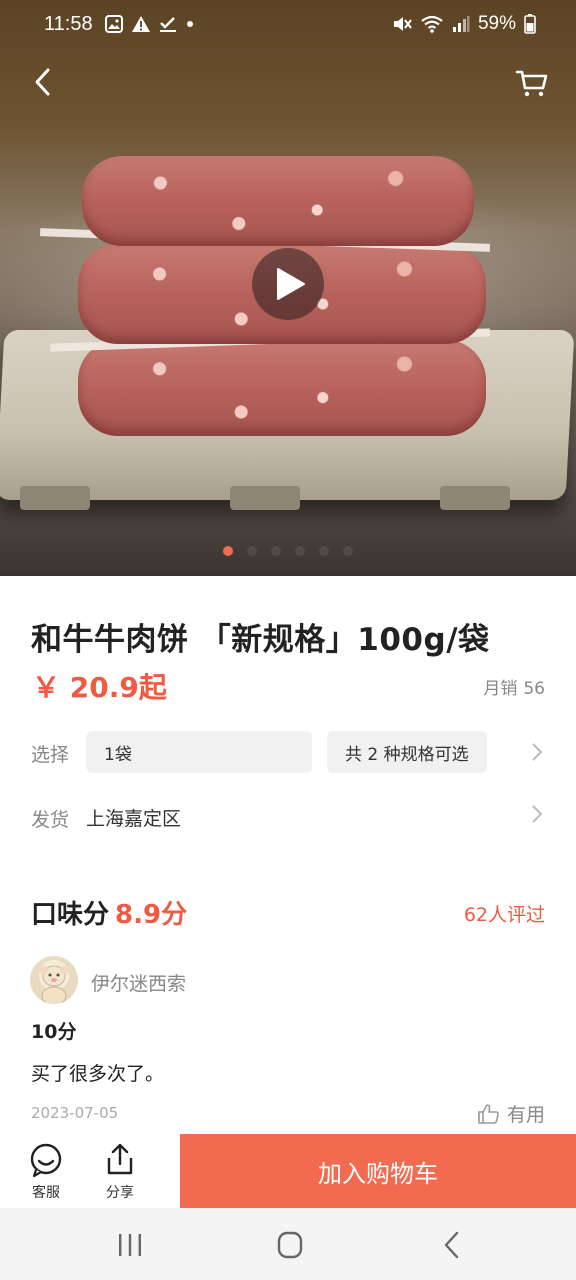 The height and width of the screenshot is (1280, 576). I want to click on review-date: 2023-07-05, so click(75, 1113).